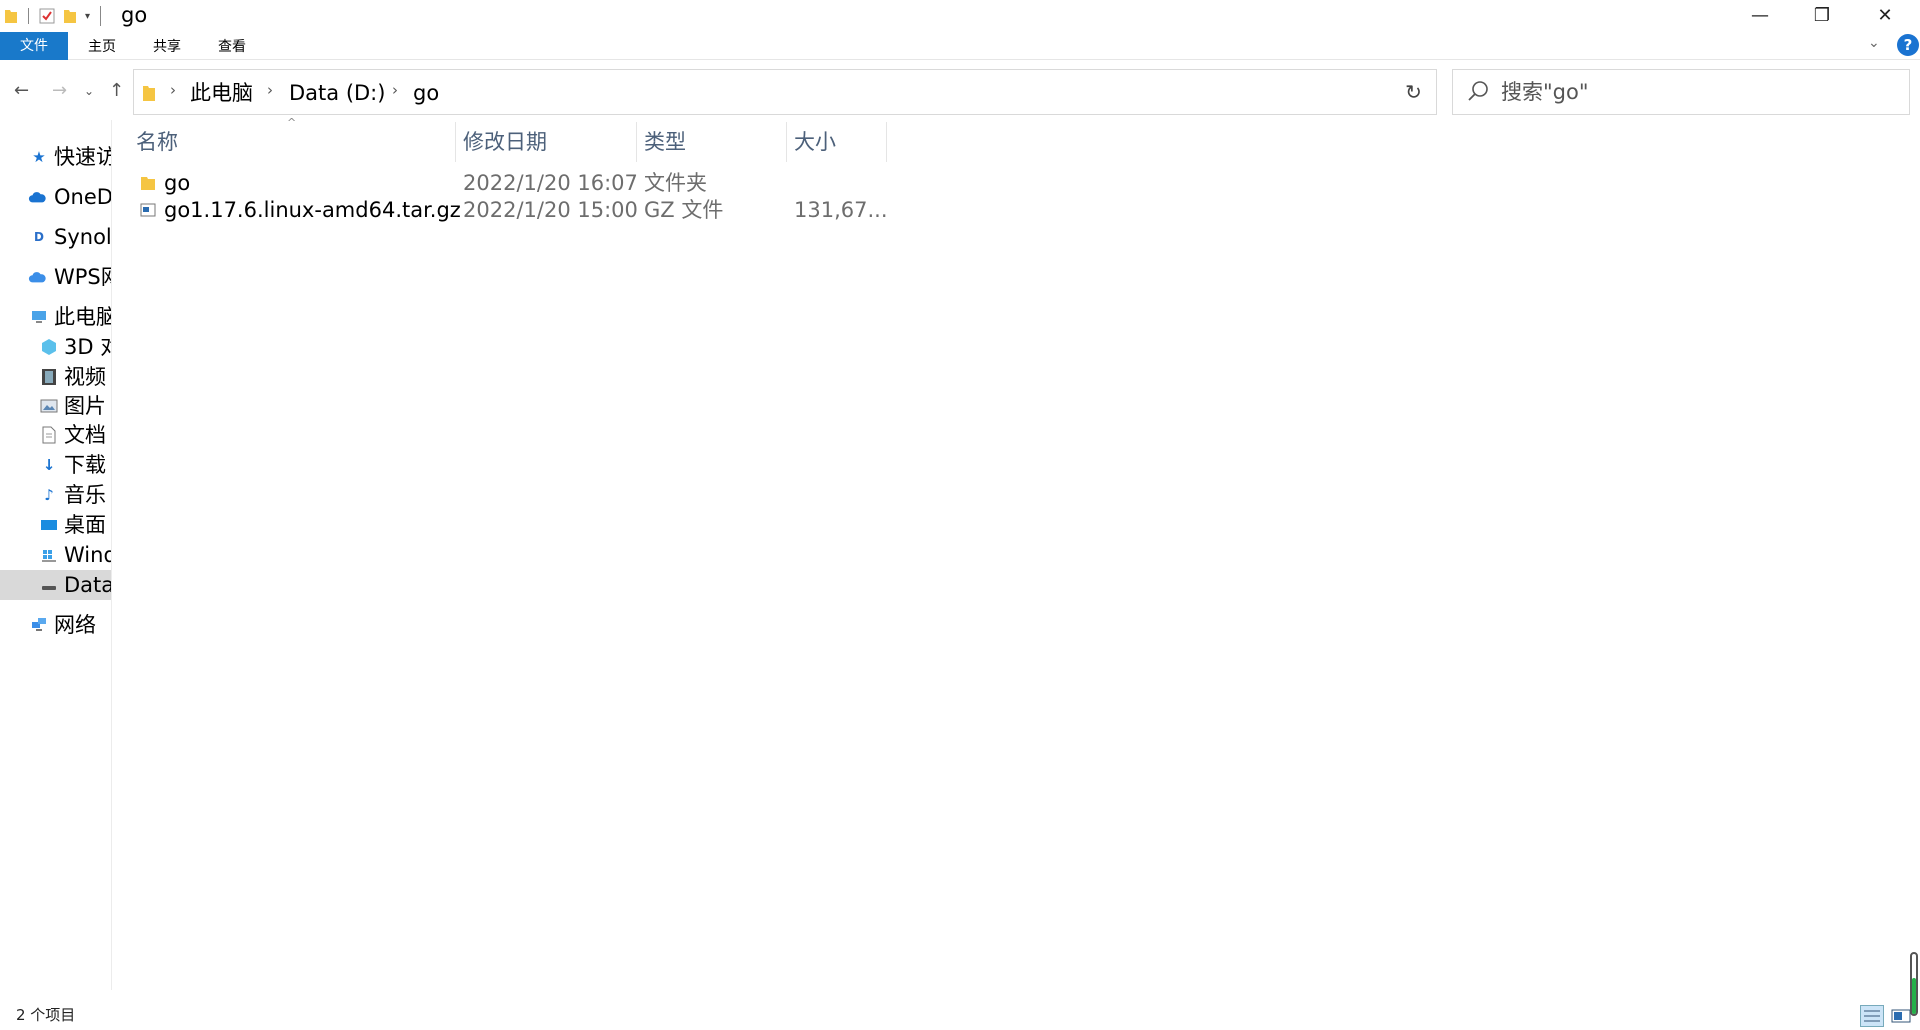 The width and height of the screenshot is (1920, 1030). Describe the element at coordinates (545, 144) in the screenshot. I see `column-header-date: 修改日期` at that location.